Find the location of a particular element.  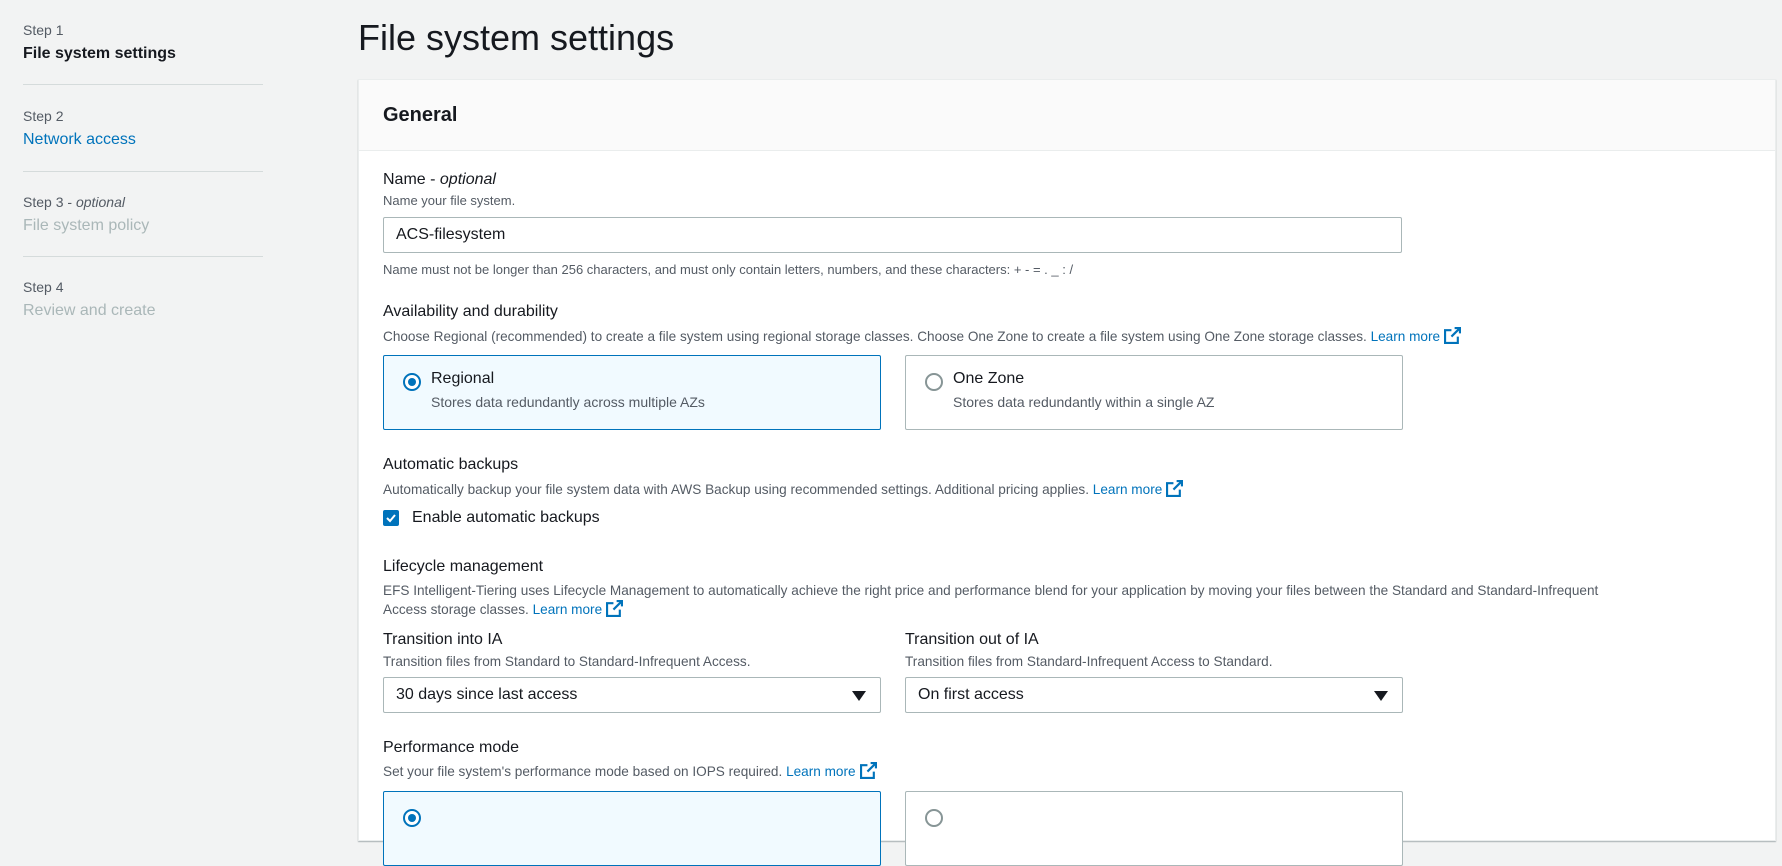

step-1: Step 1 File system settings is located at coordinates (99, 43).